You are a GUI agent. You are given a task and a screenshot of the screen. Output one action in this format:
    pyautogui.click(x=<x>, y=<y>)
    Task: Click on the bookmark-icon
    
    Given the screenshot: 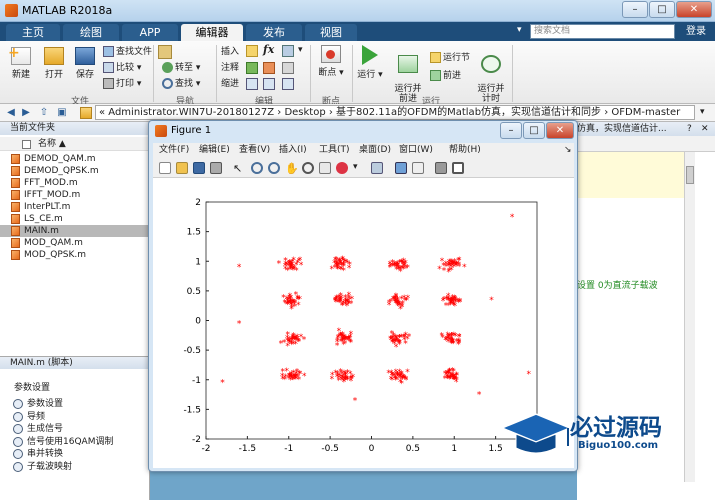 What is the action you would take?
    pyautogui.click(x=165, y=52)
    